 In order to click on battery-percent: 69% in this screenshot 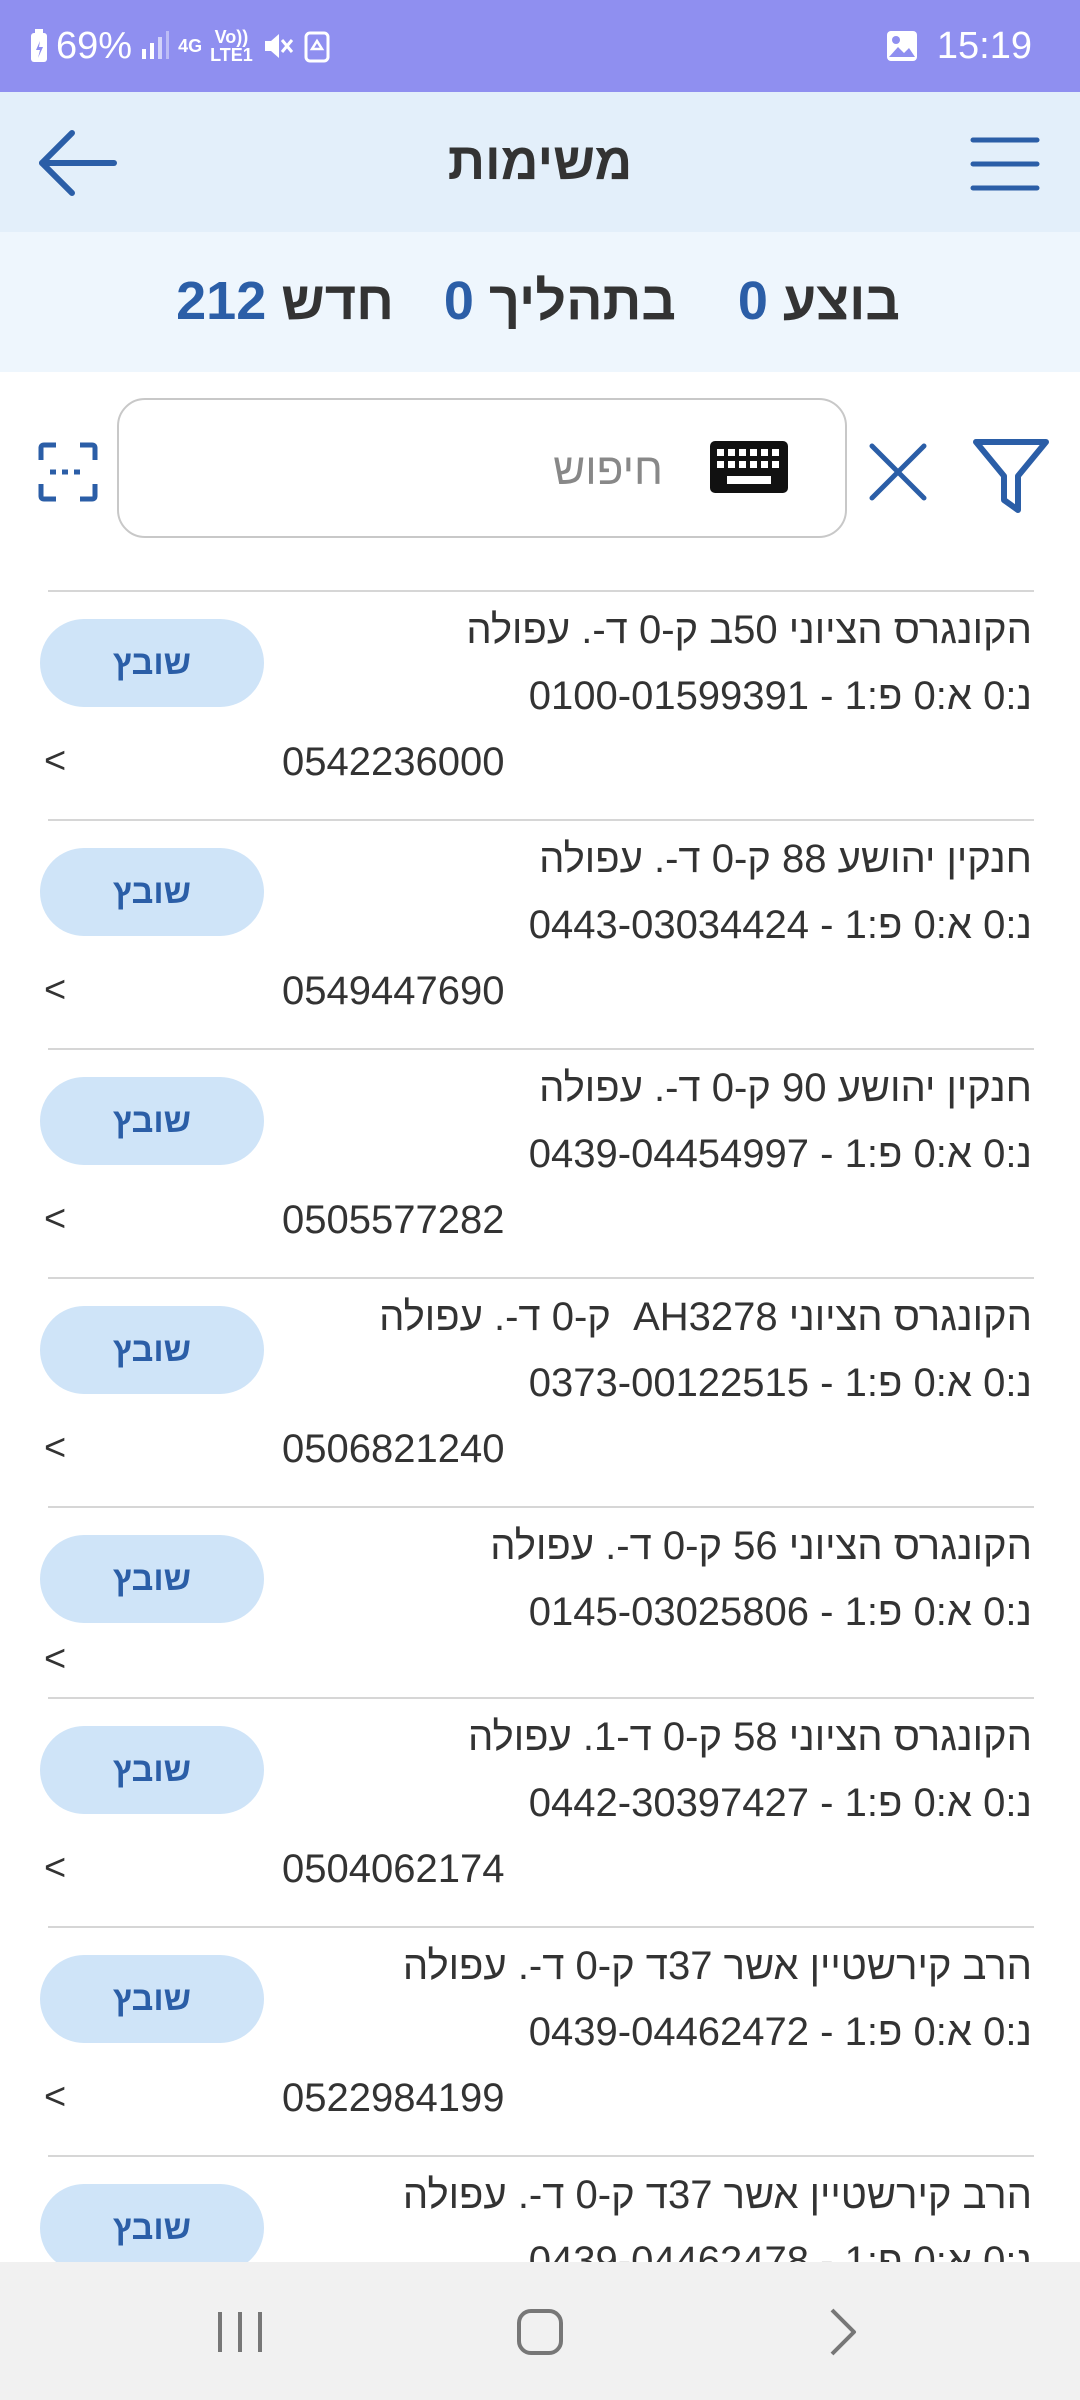, I will do `click(94, 45)`.